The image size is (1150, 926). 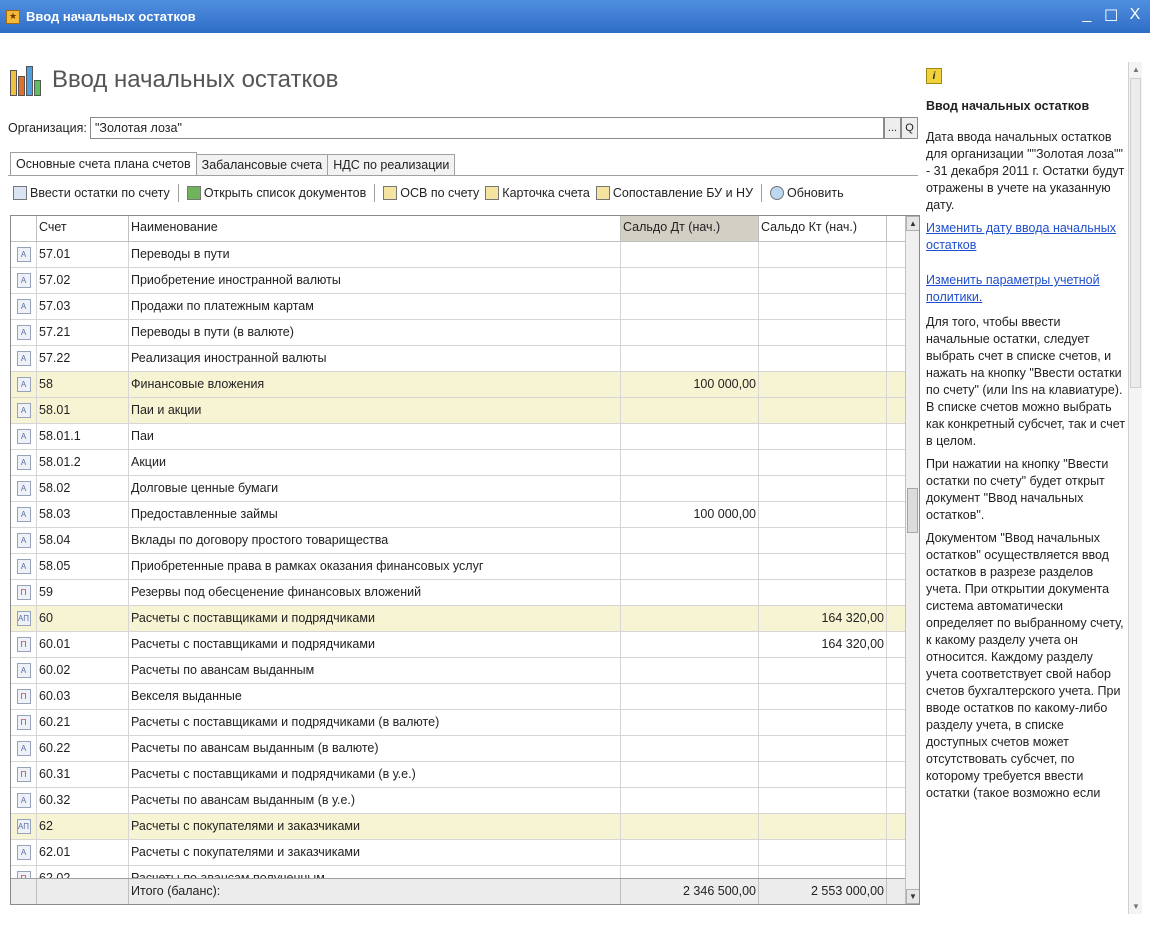 What do you see at coordinates (83, 800) in the screenshot?
I see `account-code-cell: 60.32` at bounding box center [83, 800].